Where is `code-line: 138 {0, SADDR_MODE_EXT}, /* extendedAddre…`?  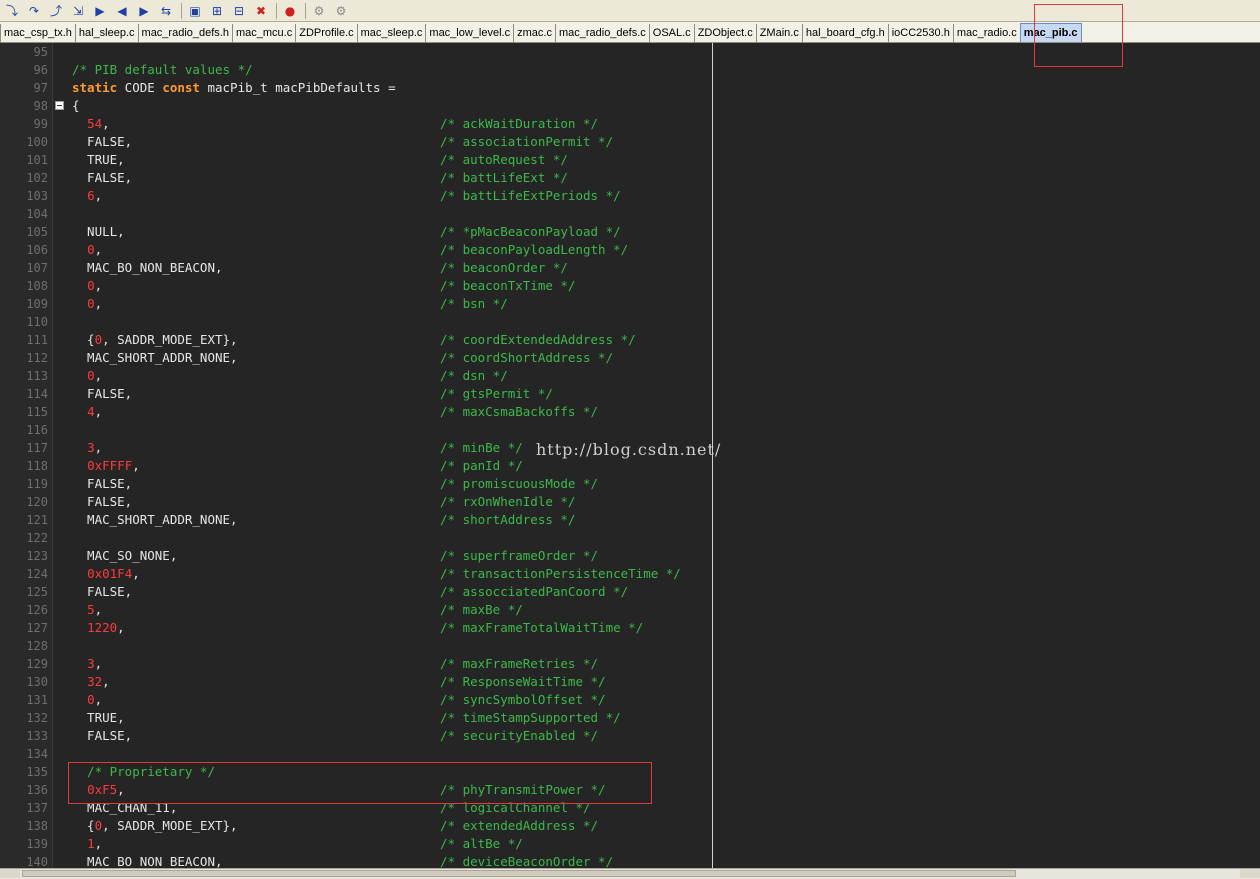
code-line: 138 {0, SADDR_MODE_EXT}, /* extendedAddre… is located at coordinates (629, 826).